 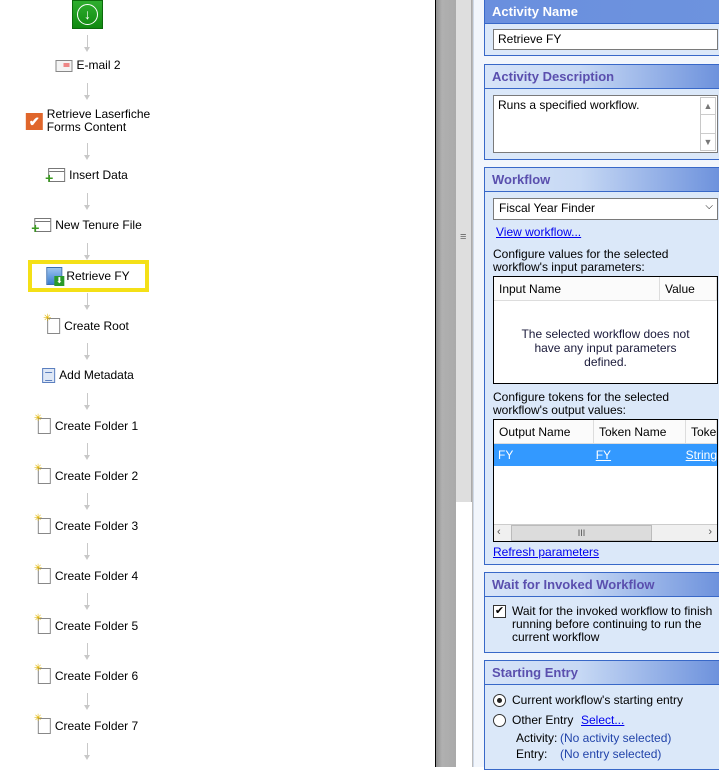 I want to click on start-arrow-icon: ↓, so click(x=87, y=14).